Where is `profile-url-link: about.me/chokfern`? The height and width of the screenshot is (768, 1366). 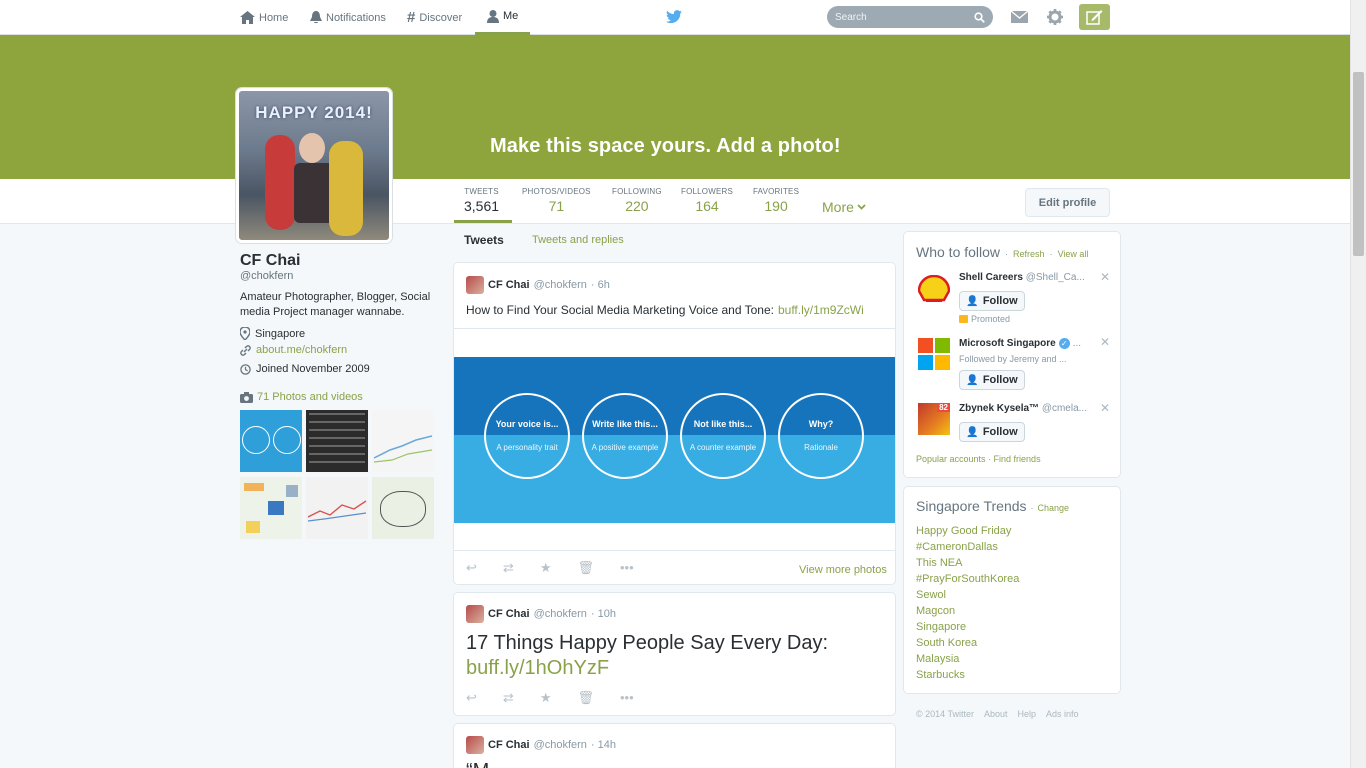 profile-url-link: about.me/chokfern is located at coordinates (301, 350).